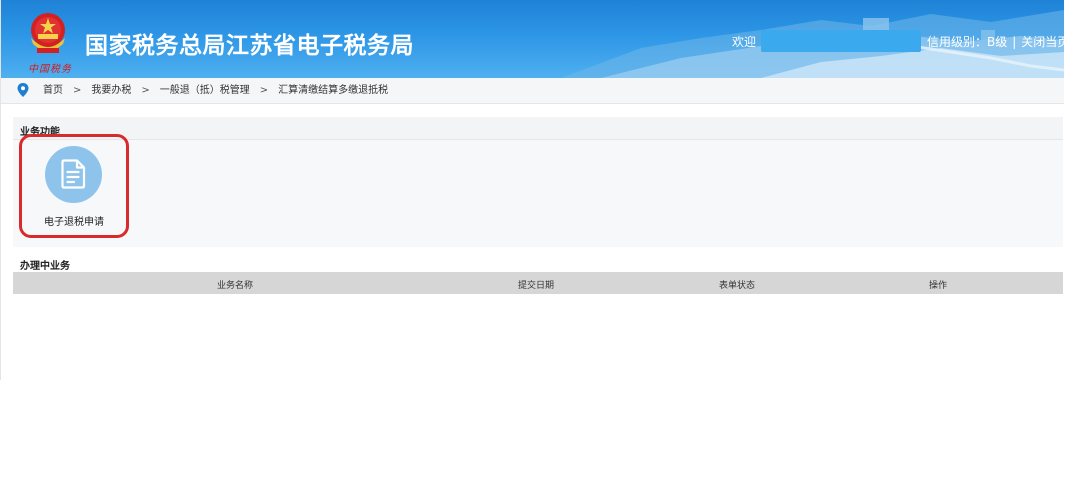 This screenshot has height=499, width=1080. I want to click on in-progress-title: 办理中业务, so click(45, 266).